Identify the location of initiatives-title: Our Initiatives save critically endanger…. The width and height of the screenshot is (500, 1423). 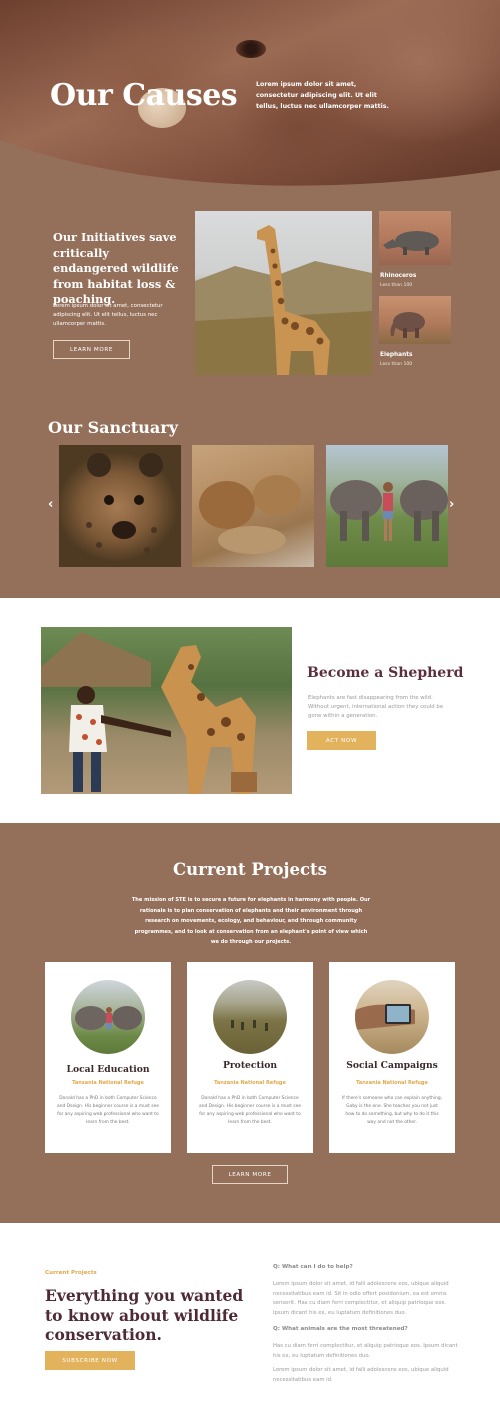
(116, 268).